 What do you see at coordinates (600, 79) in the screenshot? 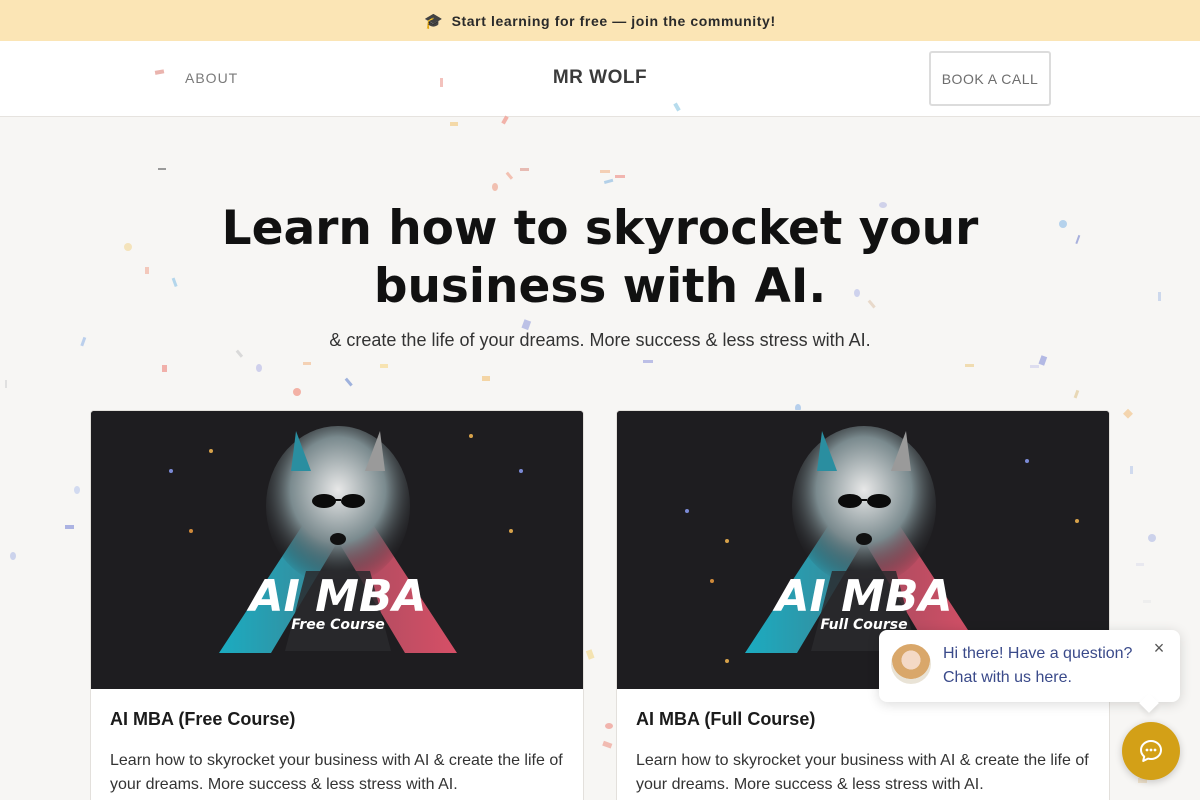
I see `top-nav: ABOUT MR WOLF BOOK A CALL` at bounding box center [600, 79].